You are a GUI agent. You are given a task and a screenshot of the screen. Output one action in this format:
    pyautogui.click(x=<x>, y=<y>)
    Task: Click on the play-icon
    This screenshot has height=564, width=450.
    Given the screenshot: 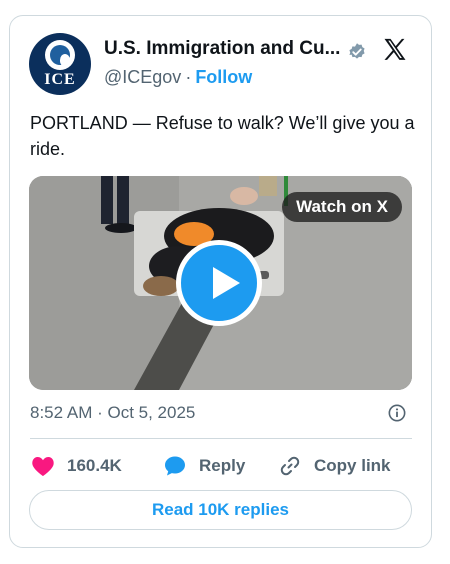 What is the action you would take?
    pyautogui.click(x=219, y=283)
    